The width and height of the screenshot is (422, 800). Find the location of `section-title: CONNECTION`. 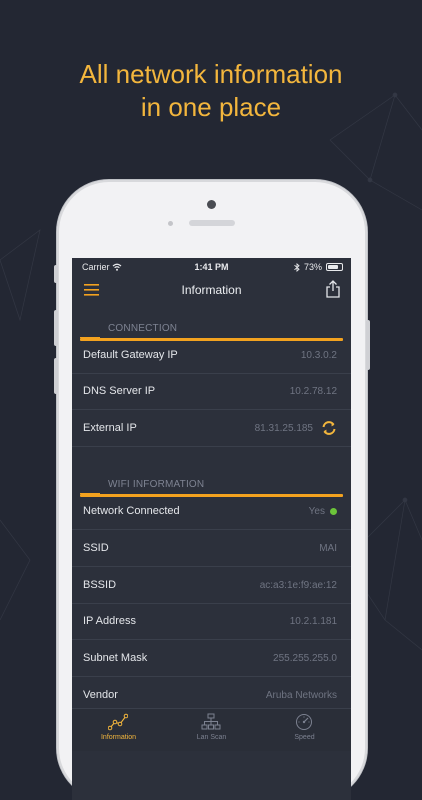

section-title: CONNECTION is located at coordinates (143, 328).